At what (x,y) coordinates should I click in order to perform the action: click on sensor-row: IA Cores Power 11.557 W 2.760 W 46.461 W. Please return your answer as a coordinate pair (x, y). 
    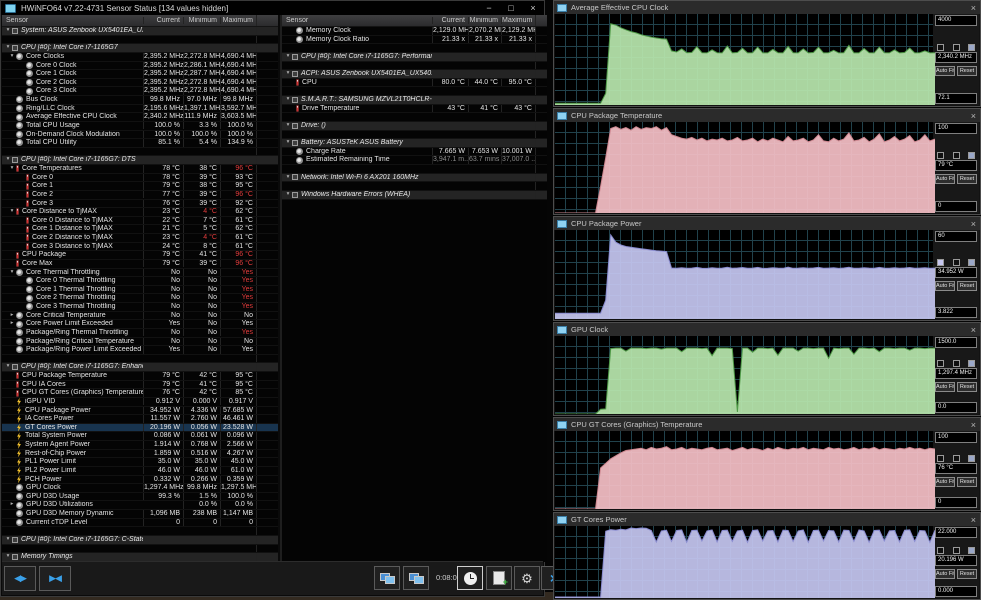
    Looking at the image, I should click on (140, 419).